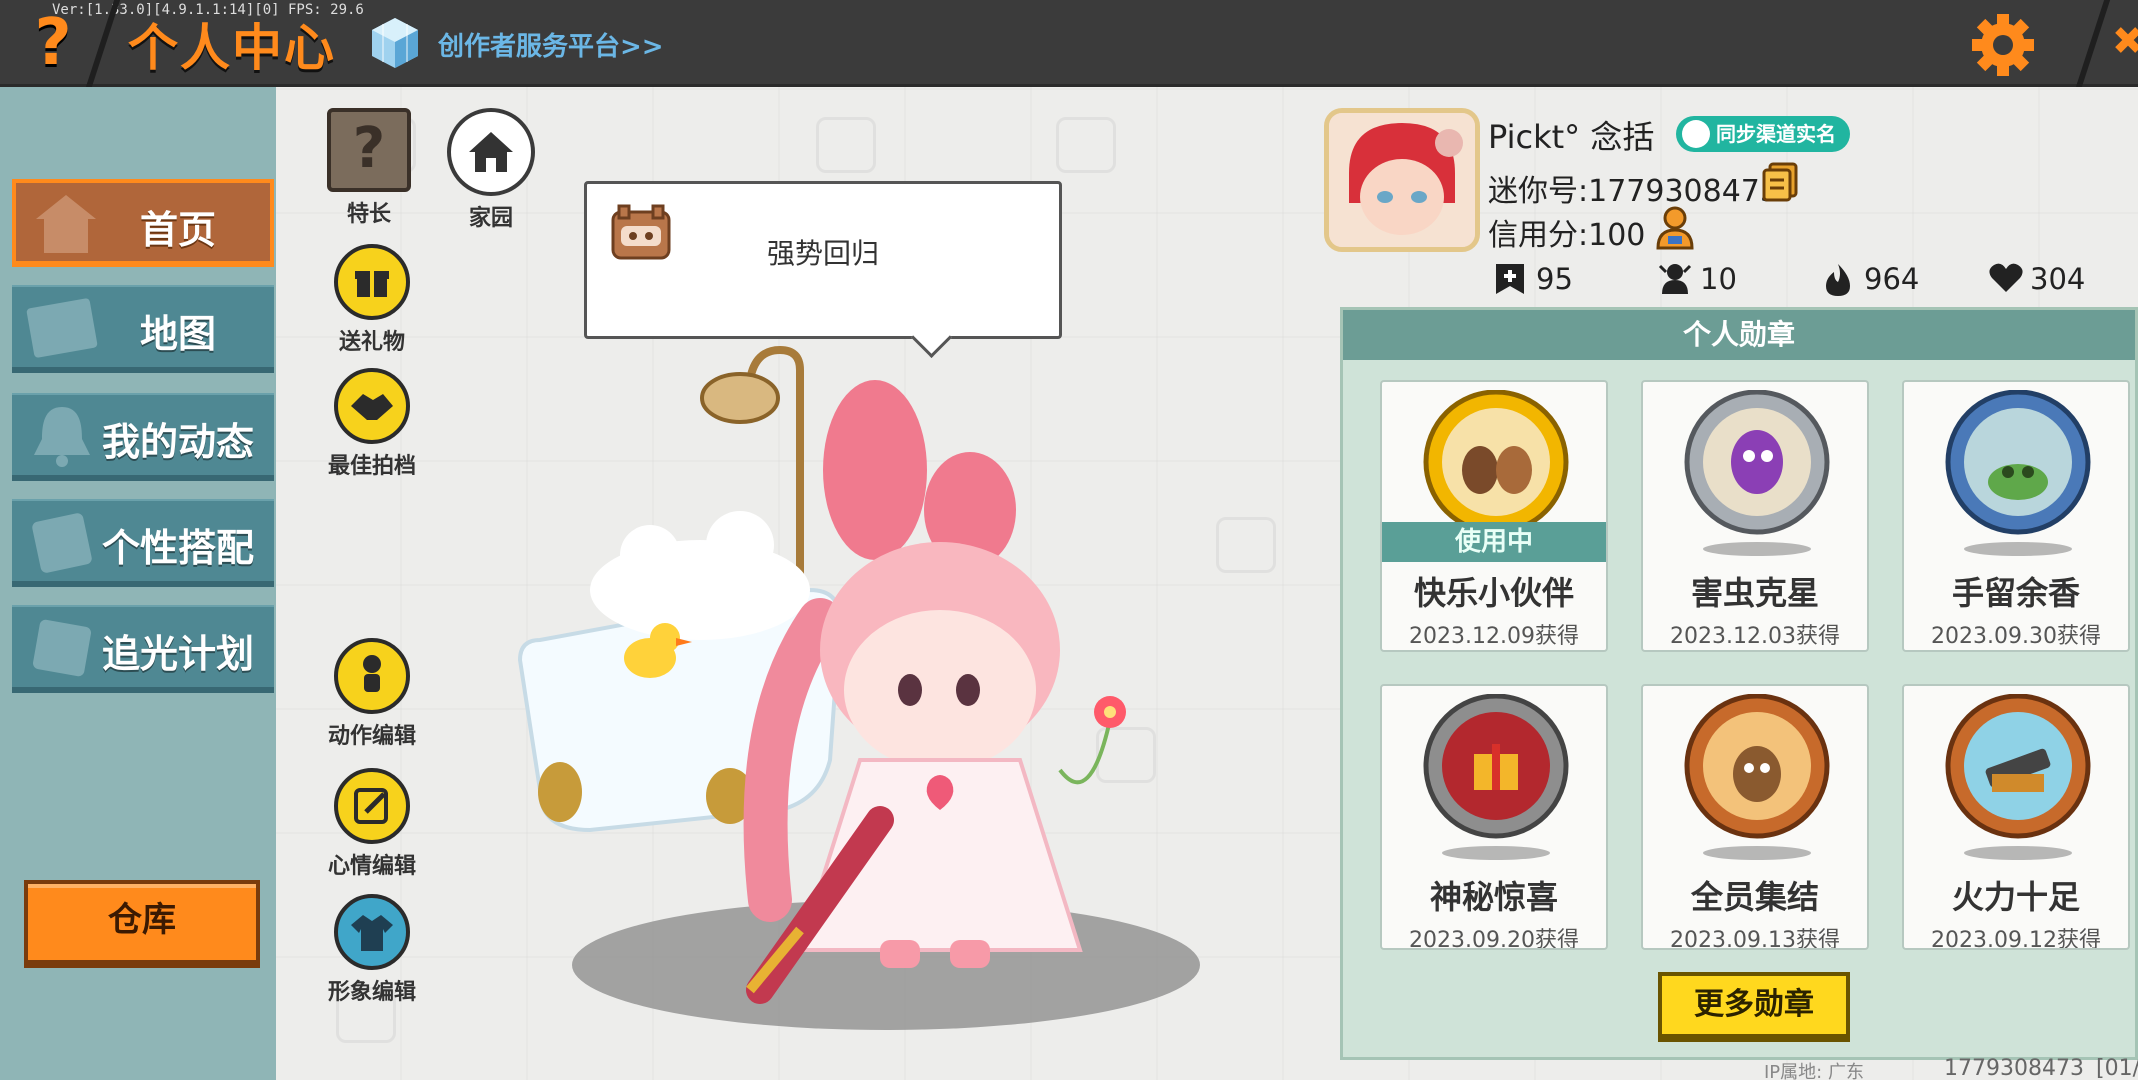 This screenshot has height=1080, width=2138. What do you see at coordinates (1675, 228) in the screenshot?
I see `credit-user-icon` at bounding box center [1675, 228].